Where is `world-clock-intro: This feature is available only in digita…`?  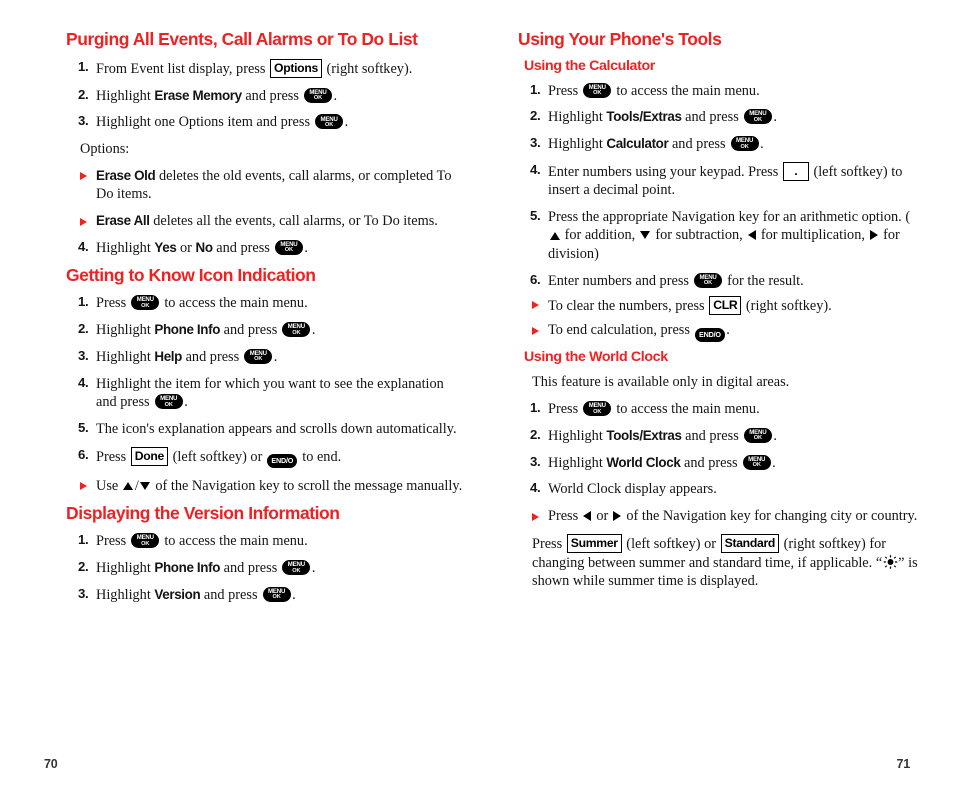
world-clock-intro: This feature is available only in digita… is located at coordinates (661, 382).